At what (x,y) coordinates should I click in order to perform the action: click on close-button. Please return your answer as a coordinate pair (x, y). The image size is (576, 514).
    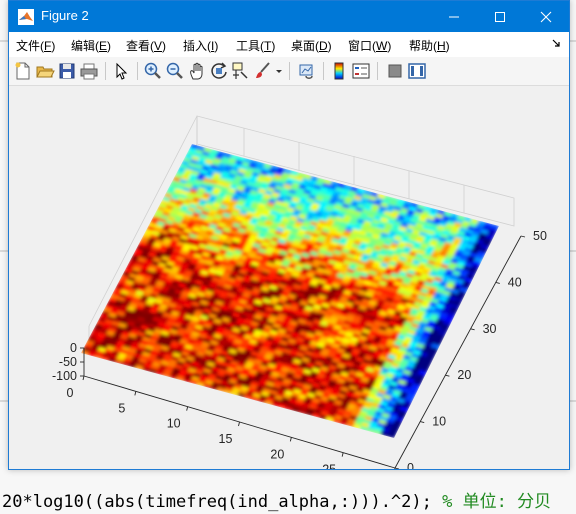
    Looking at the image, I should click on (546, 16).